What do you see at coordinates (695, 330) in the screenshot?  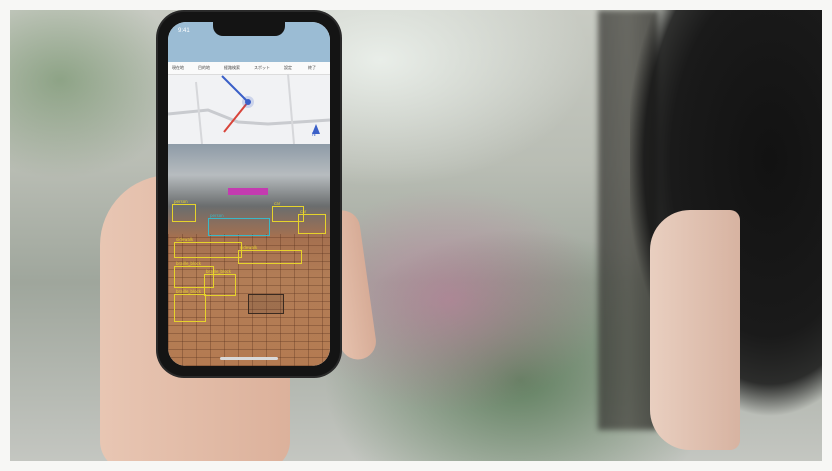 I see `person-face` at bounding box center [695, 330].